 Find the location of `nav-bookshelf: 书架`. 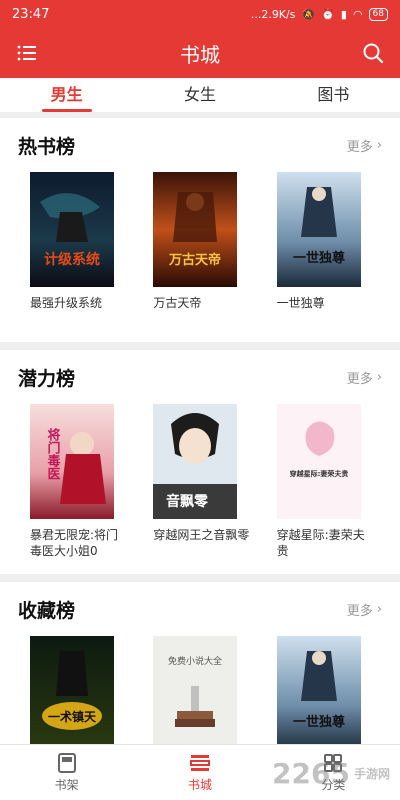

nav-bookshelf: 书架 is located at coordinates (66, 772).